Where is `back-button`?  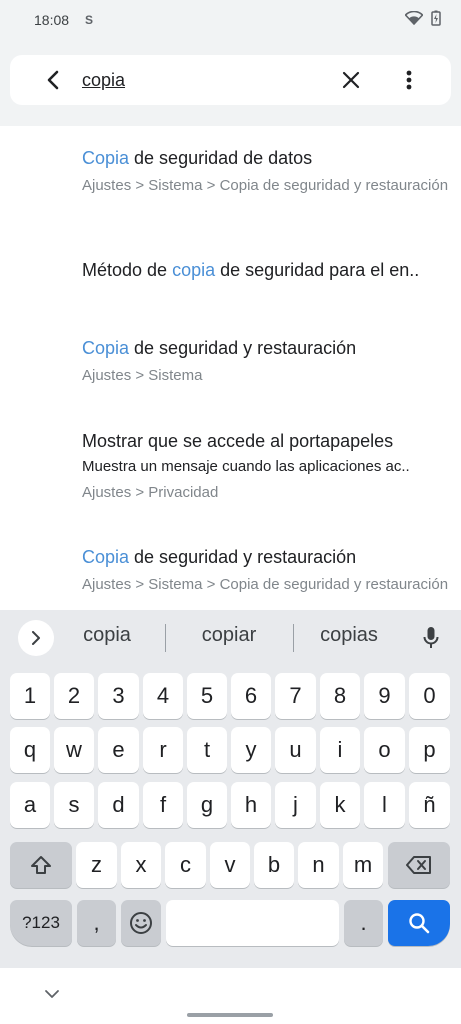
back-button is located at coordinates (54, 80).